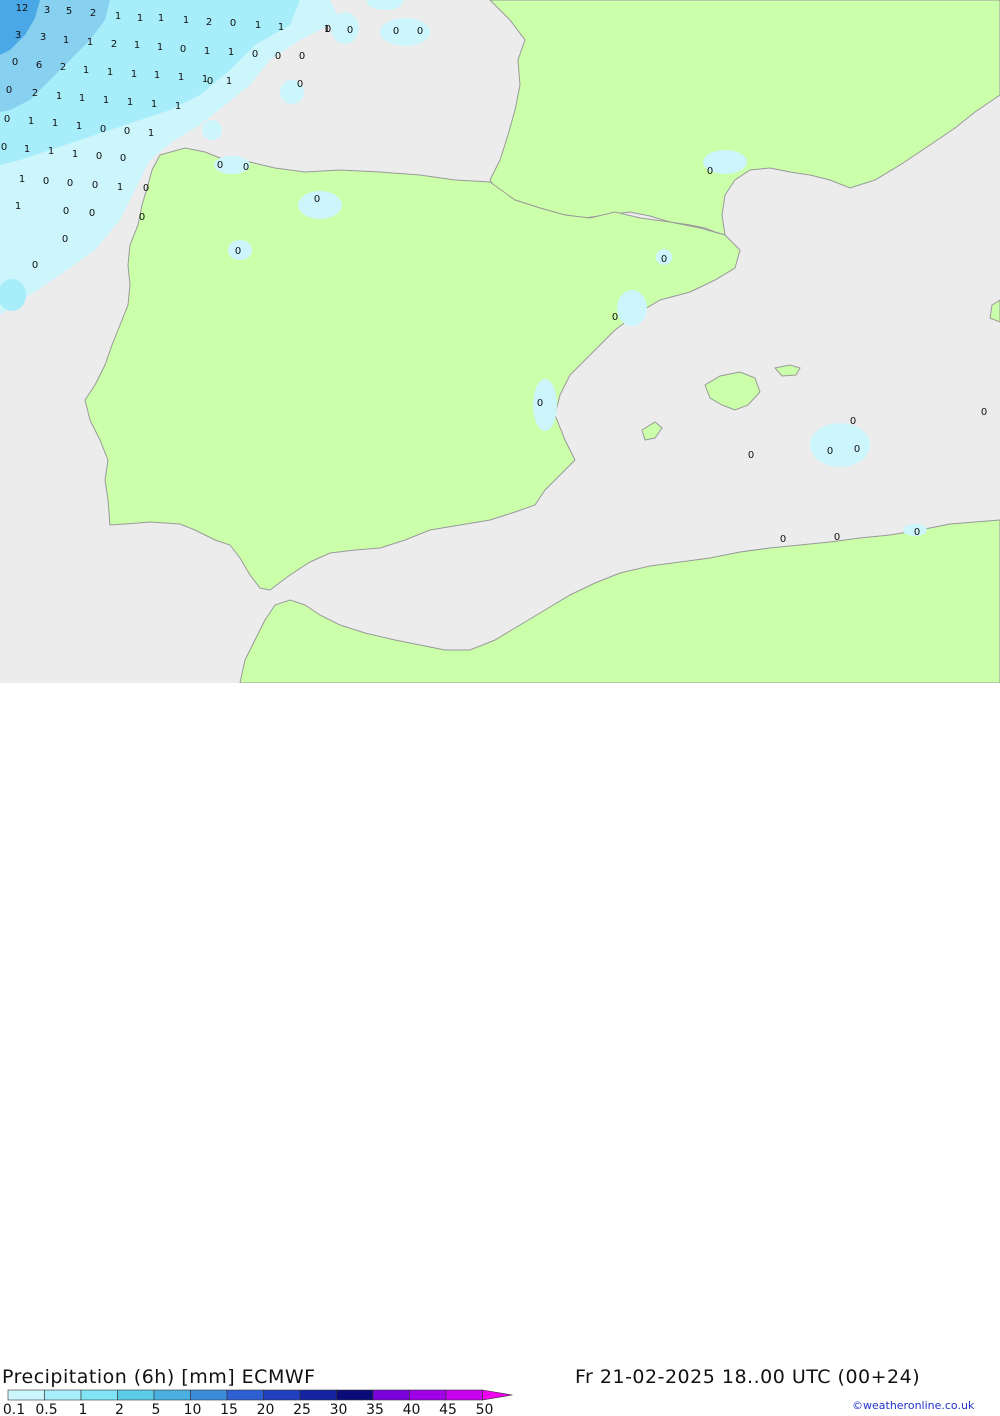  I want to click on legend-label: 20, so click(266, 1409).